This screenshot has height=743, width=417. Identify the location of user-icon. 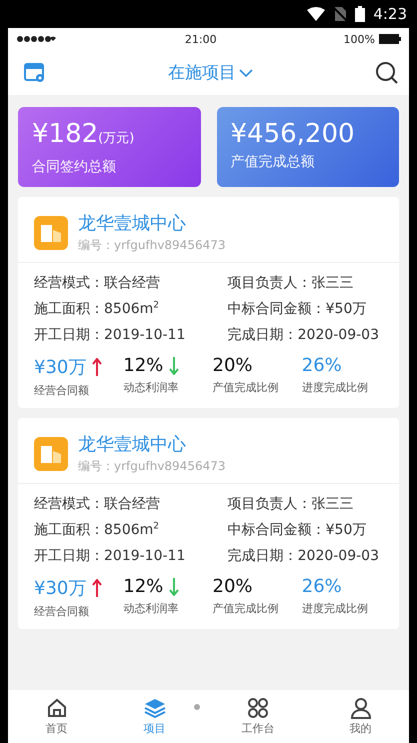
(361, 708).